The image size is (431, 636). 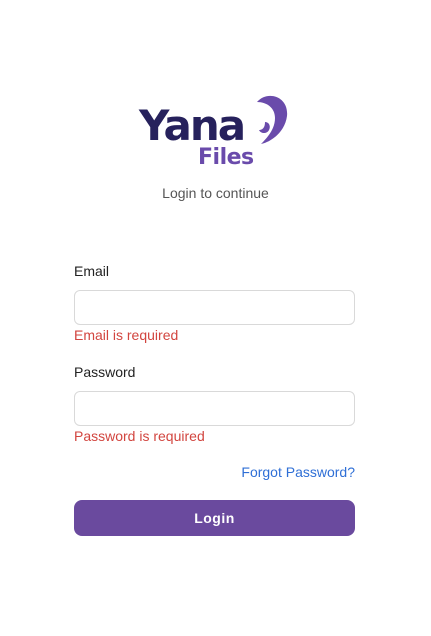 I want to click on email-label: Email, so click(x=92, y=271).